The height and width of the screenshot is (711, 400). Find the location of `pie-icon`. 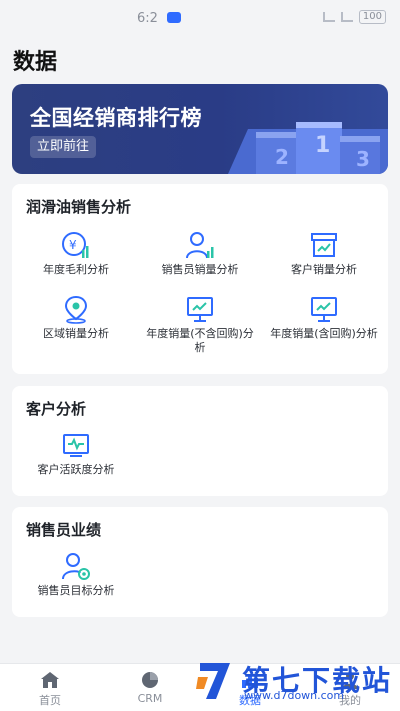

pie-icon is located at coordinates (150, 680).